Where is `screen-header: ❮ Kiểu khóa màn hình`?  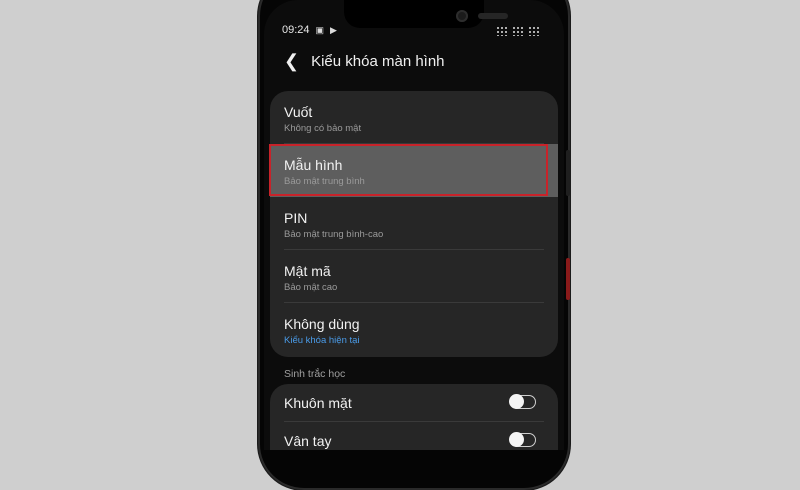 screen-header: ❮ Kiểu khóa màn hình is located at coordinates (364, 61).